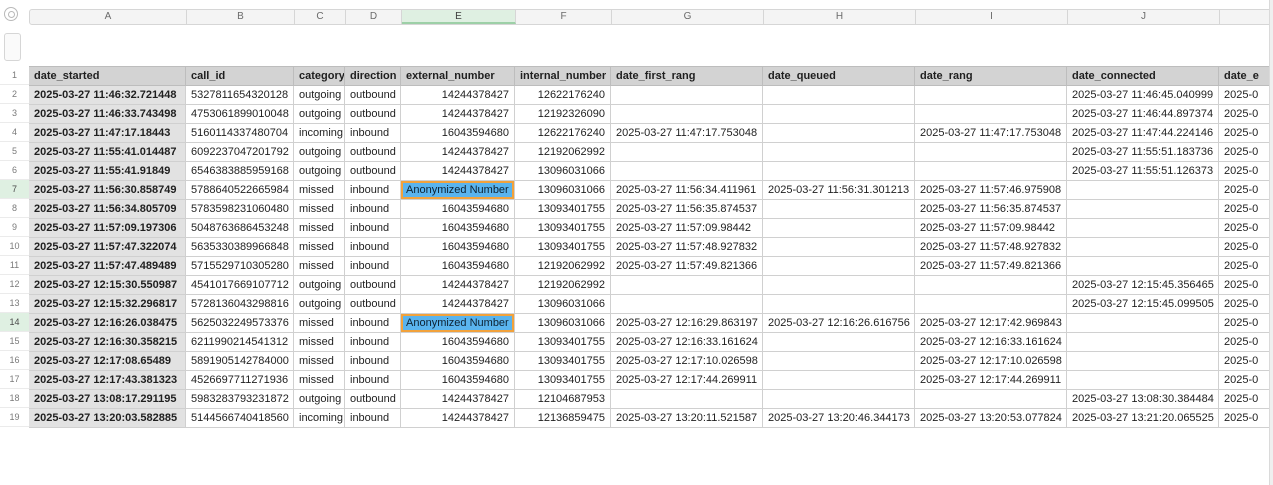 The image size is (1273, 485). I want to click on table-cell: 2025-03-27 13:21:20.065525, so click(1143, 418).